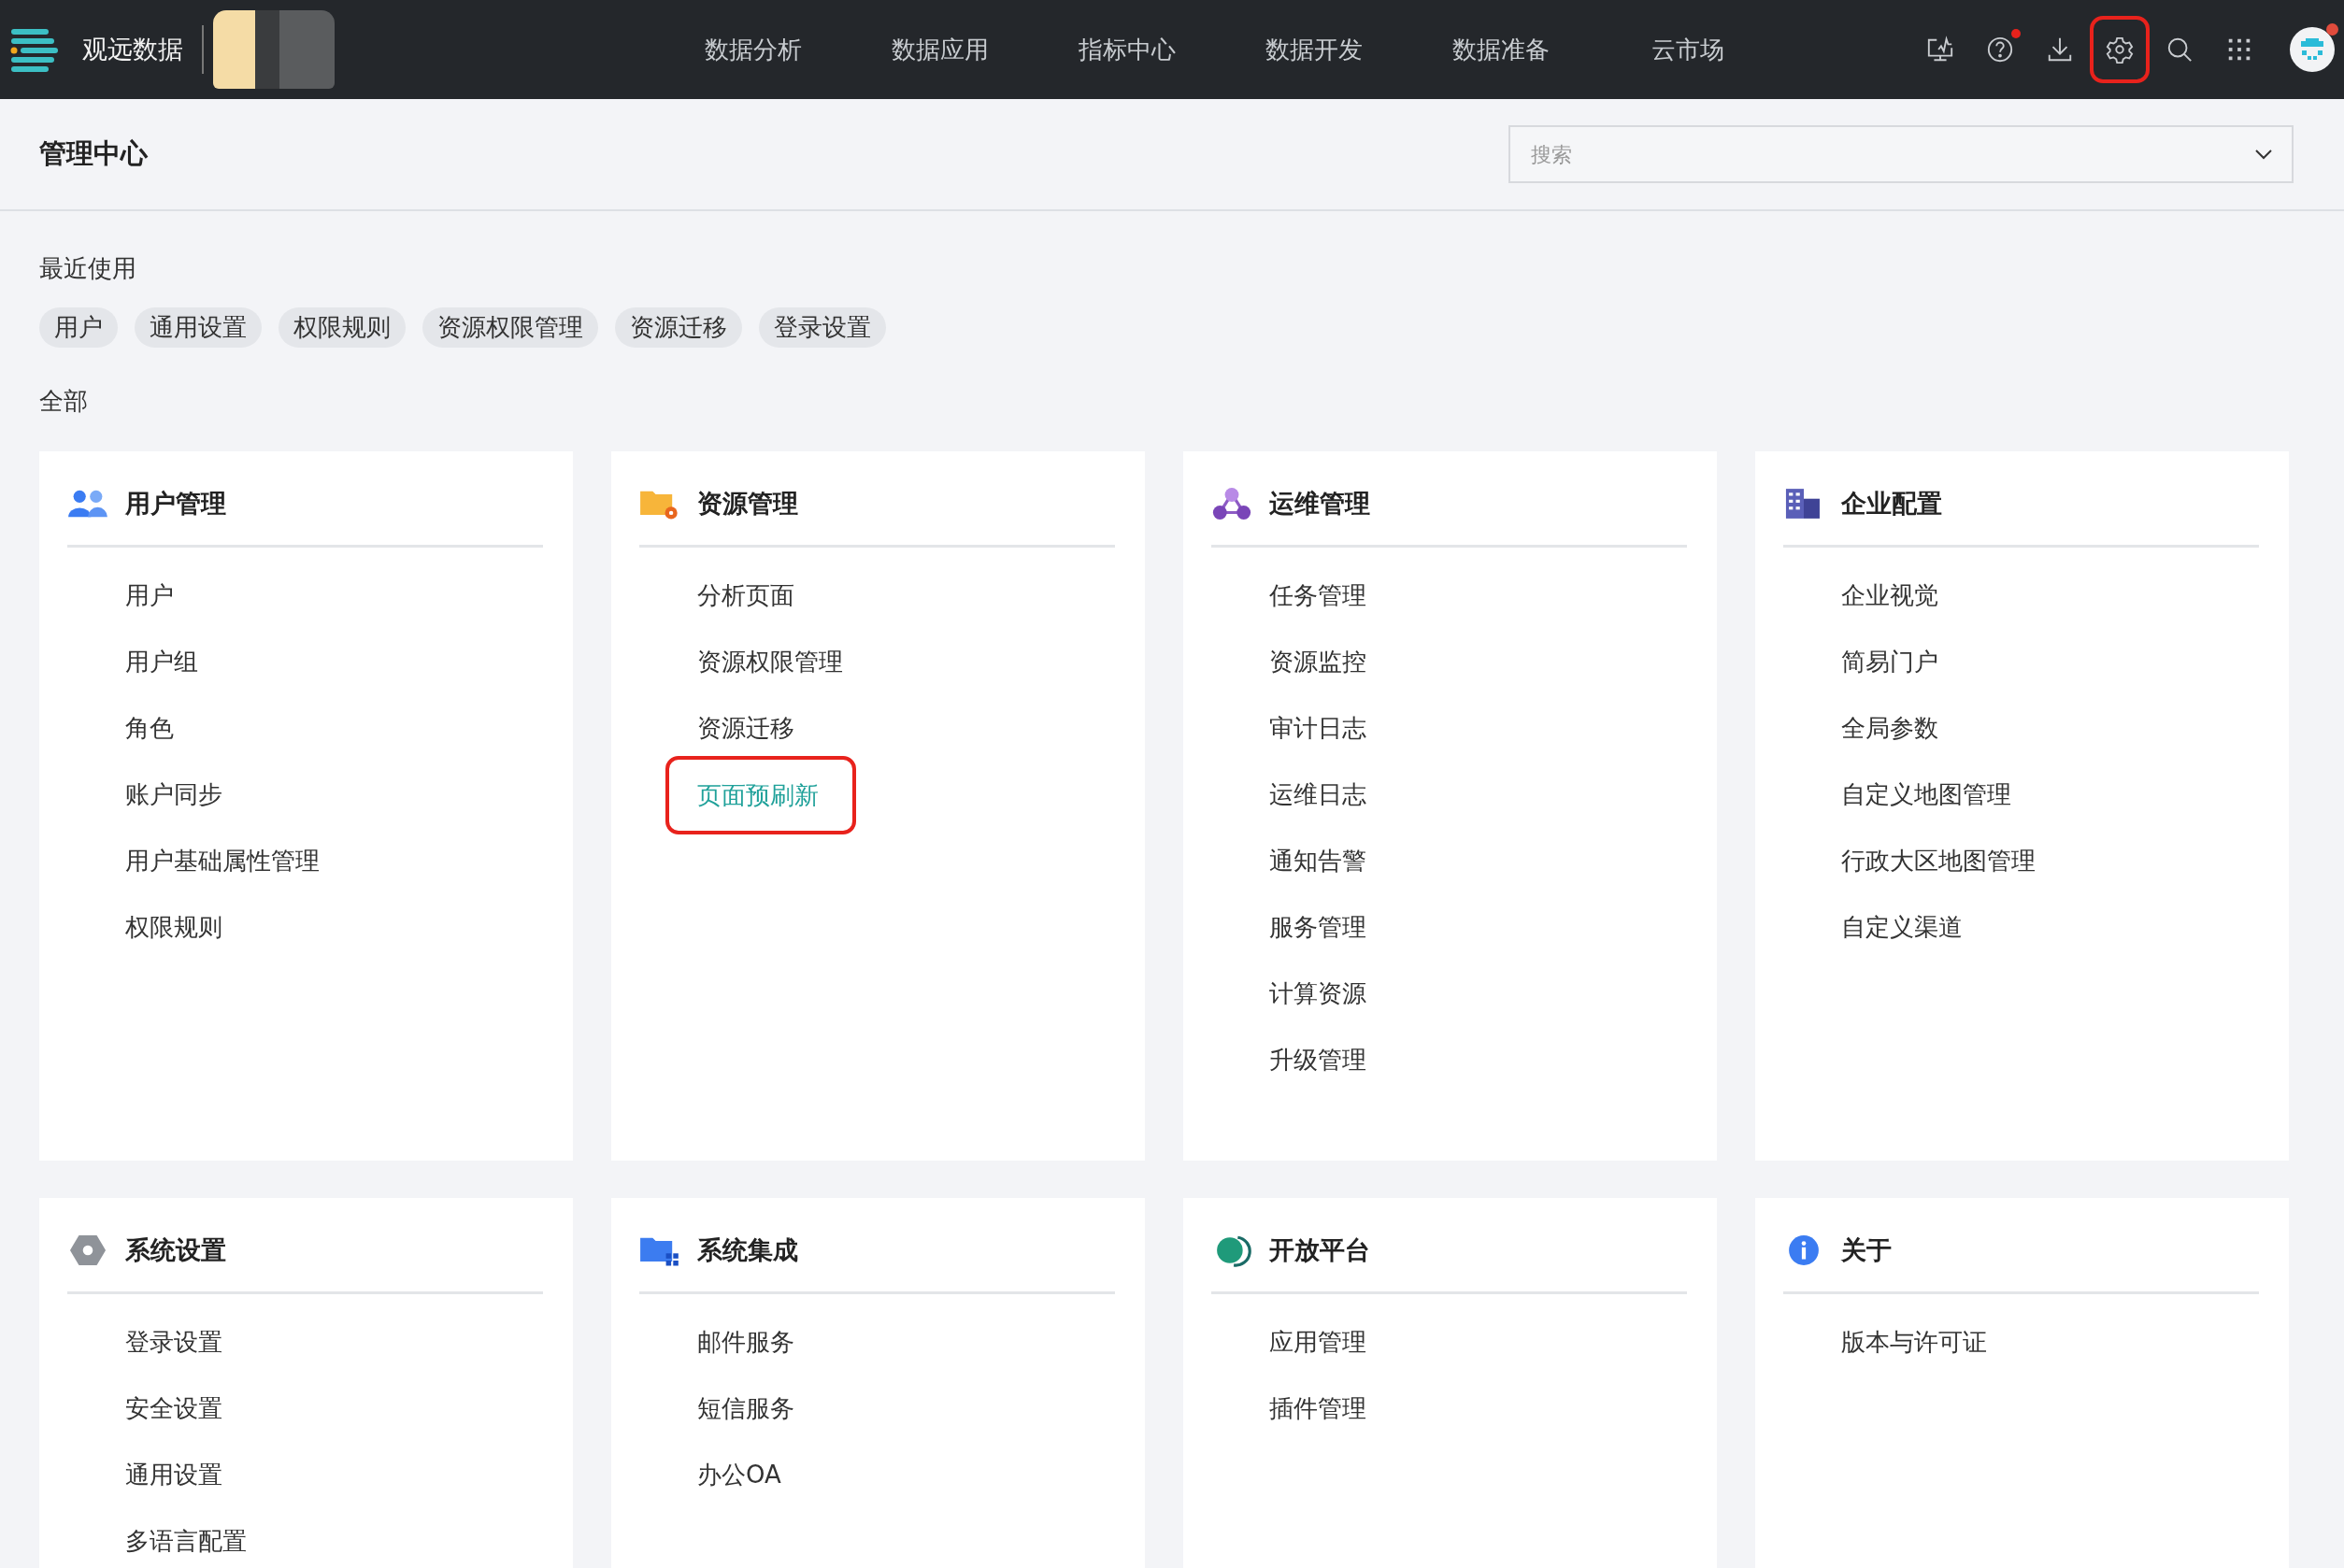 This screenshot has height=1568, width=2344. I want to click on settings-icon, so click(2120, 50).